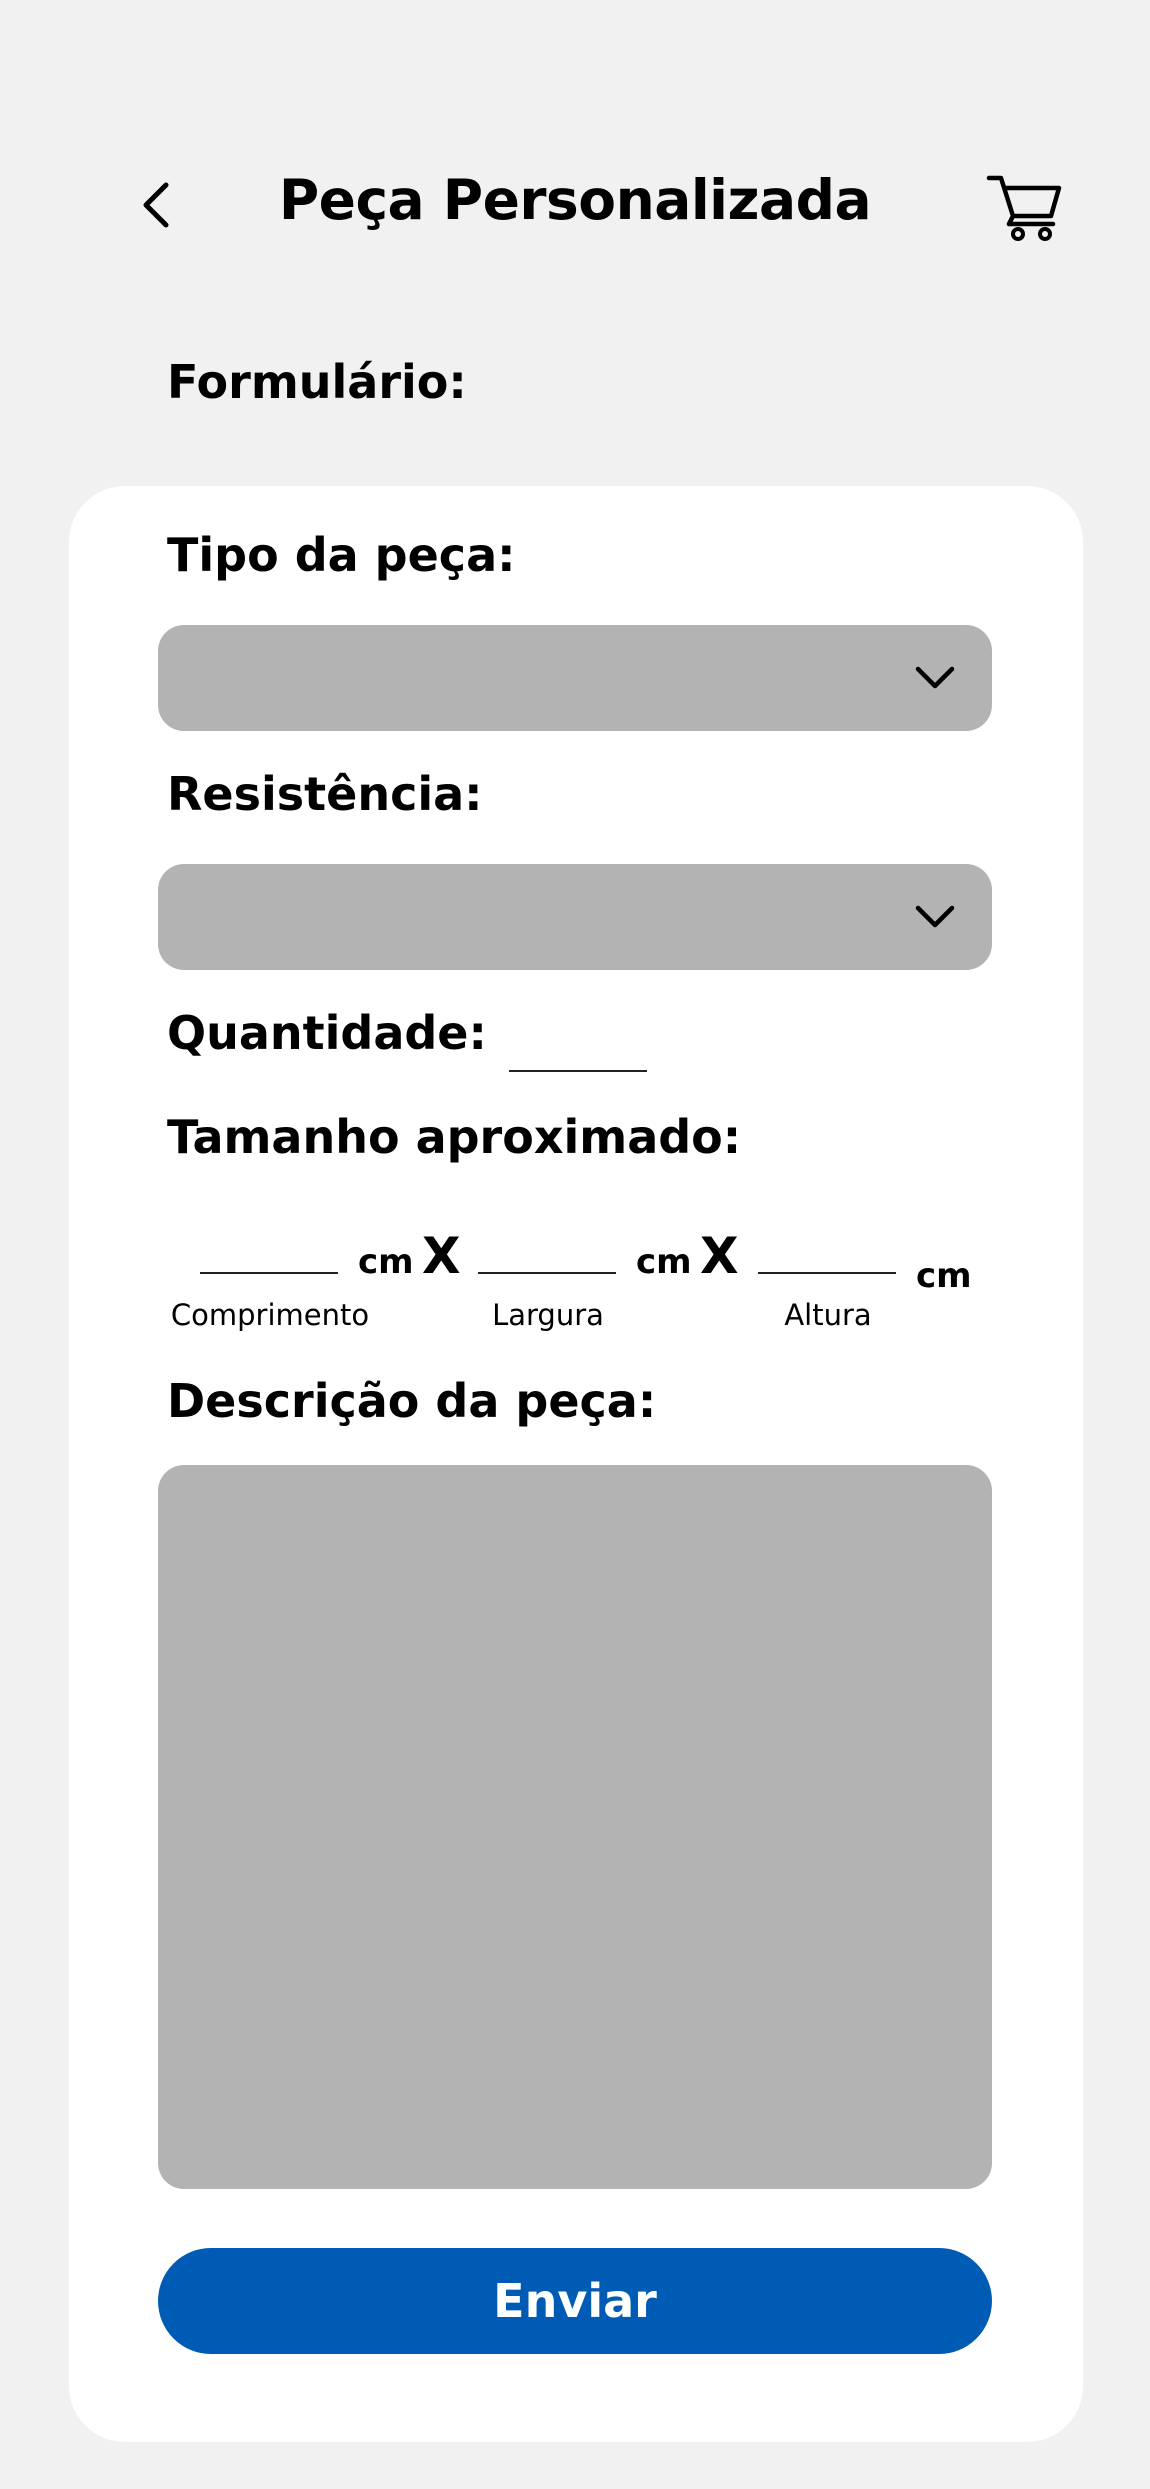  What do you see at coordinates (454, 1137) in the screenshot?
I see `size-label: Tamanho aproximado:` at bounding box center [454, 1137].